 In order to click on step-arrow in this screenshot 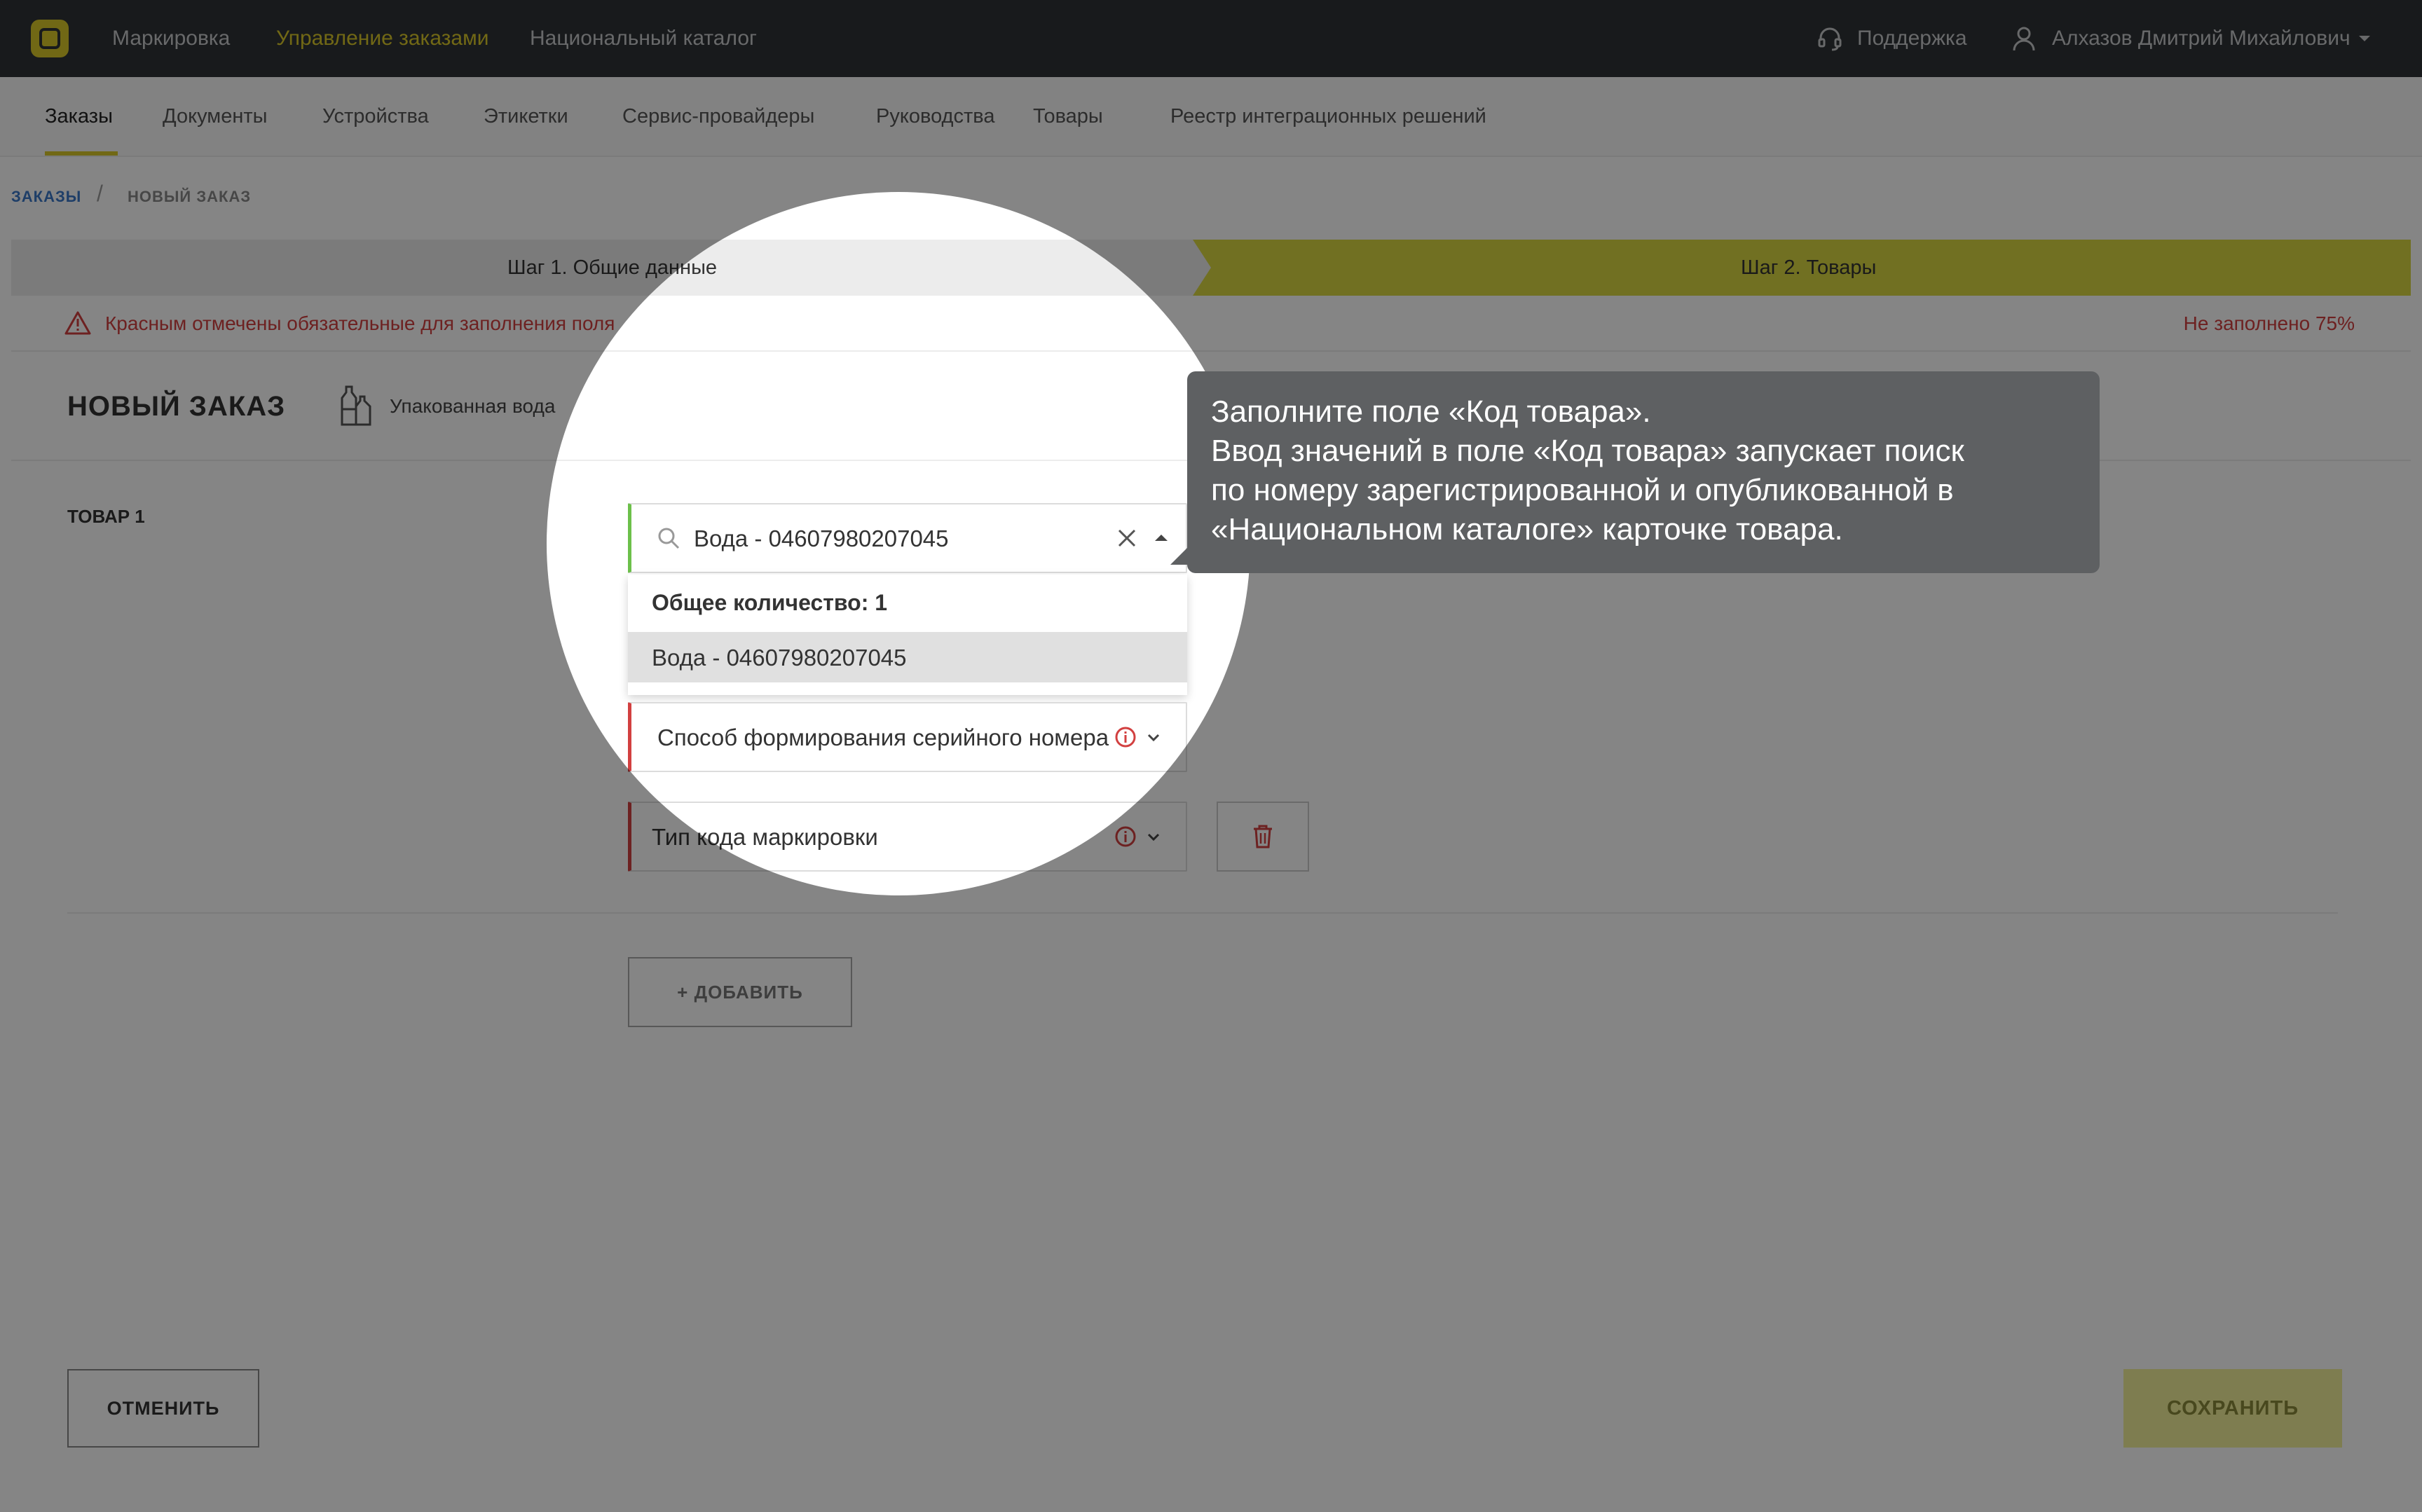, I will do `click(1202, 268)`.